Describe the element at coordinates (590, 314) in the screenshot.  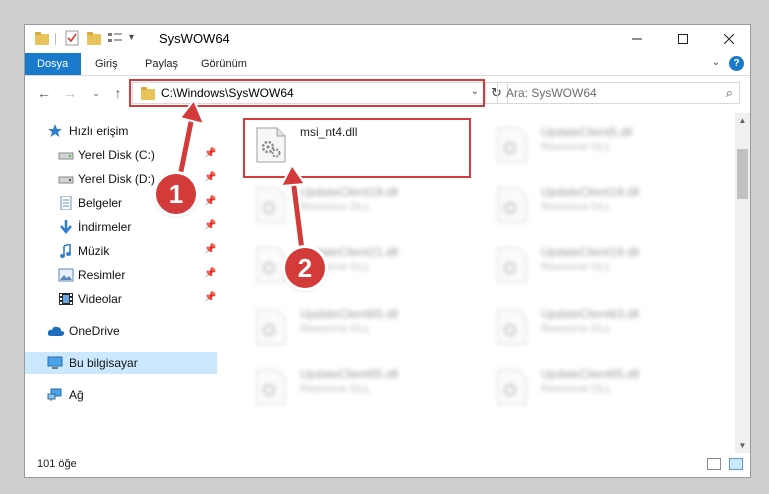
I see `file-name: UpdateClient63.dll` at that location.